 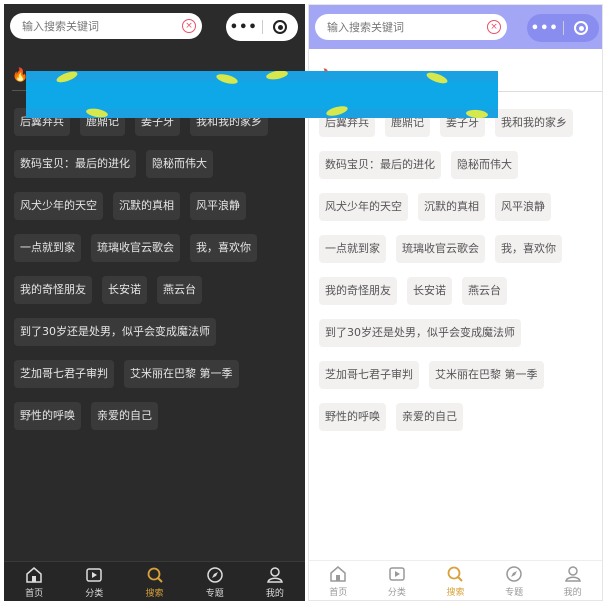 I want to click on redaction-band, so click(x=262, y=95).